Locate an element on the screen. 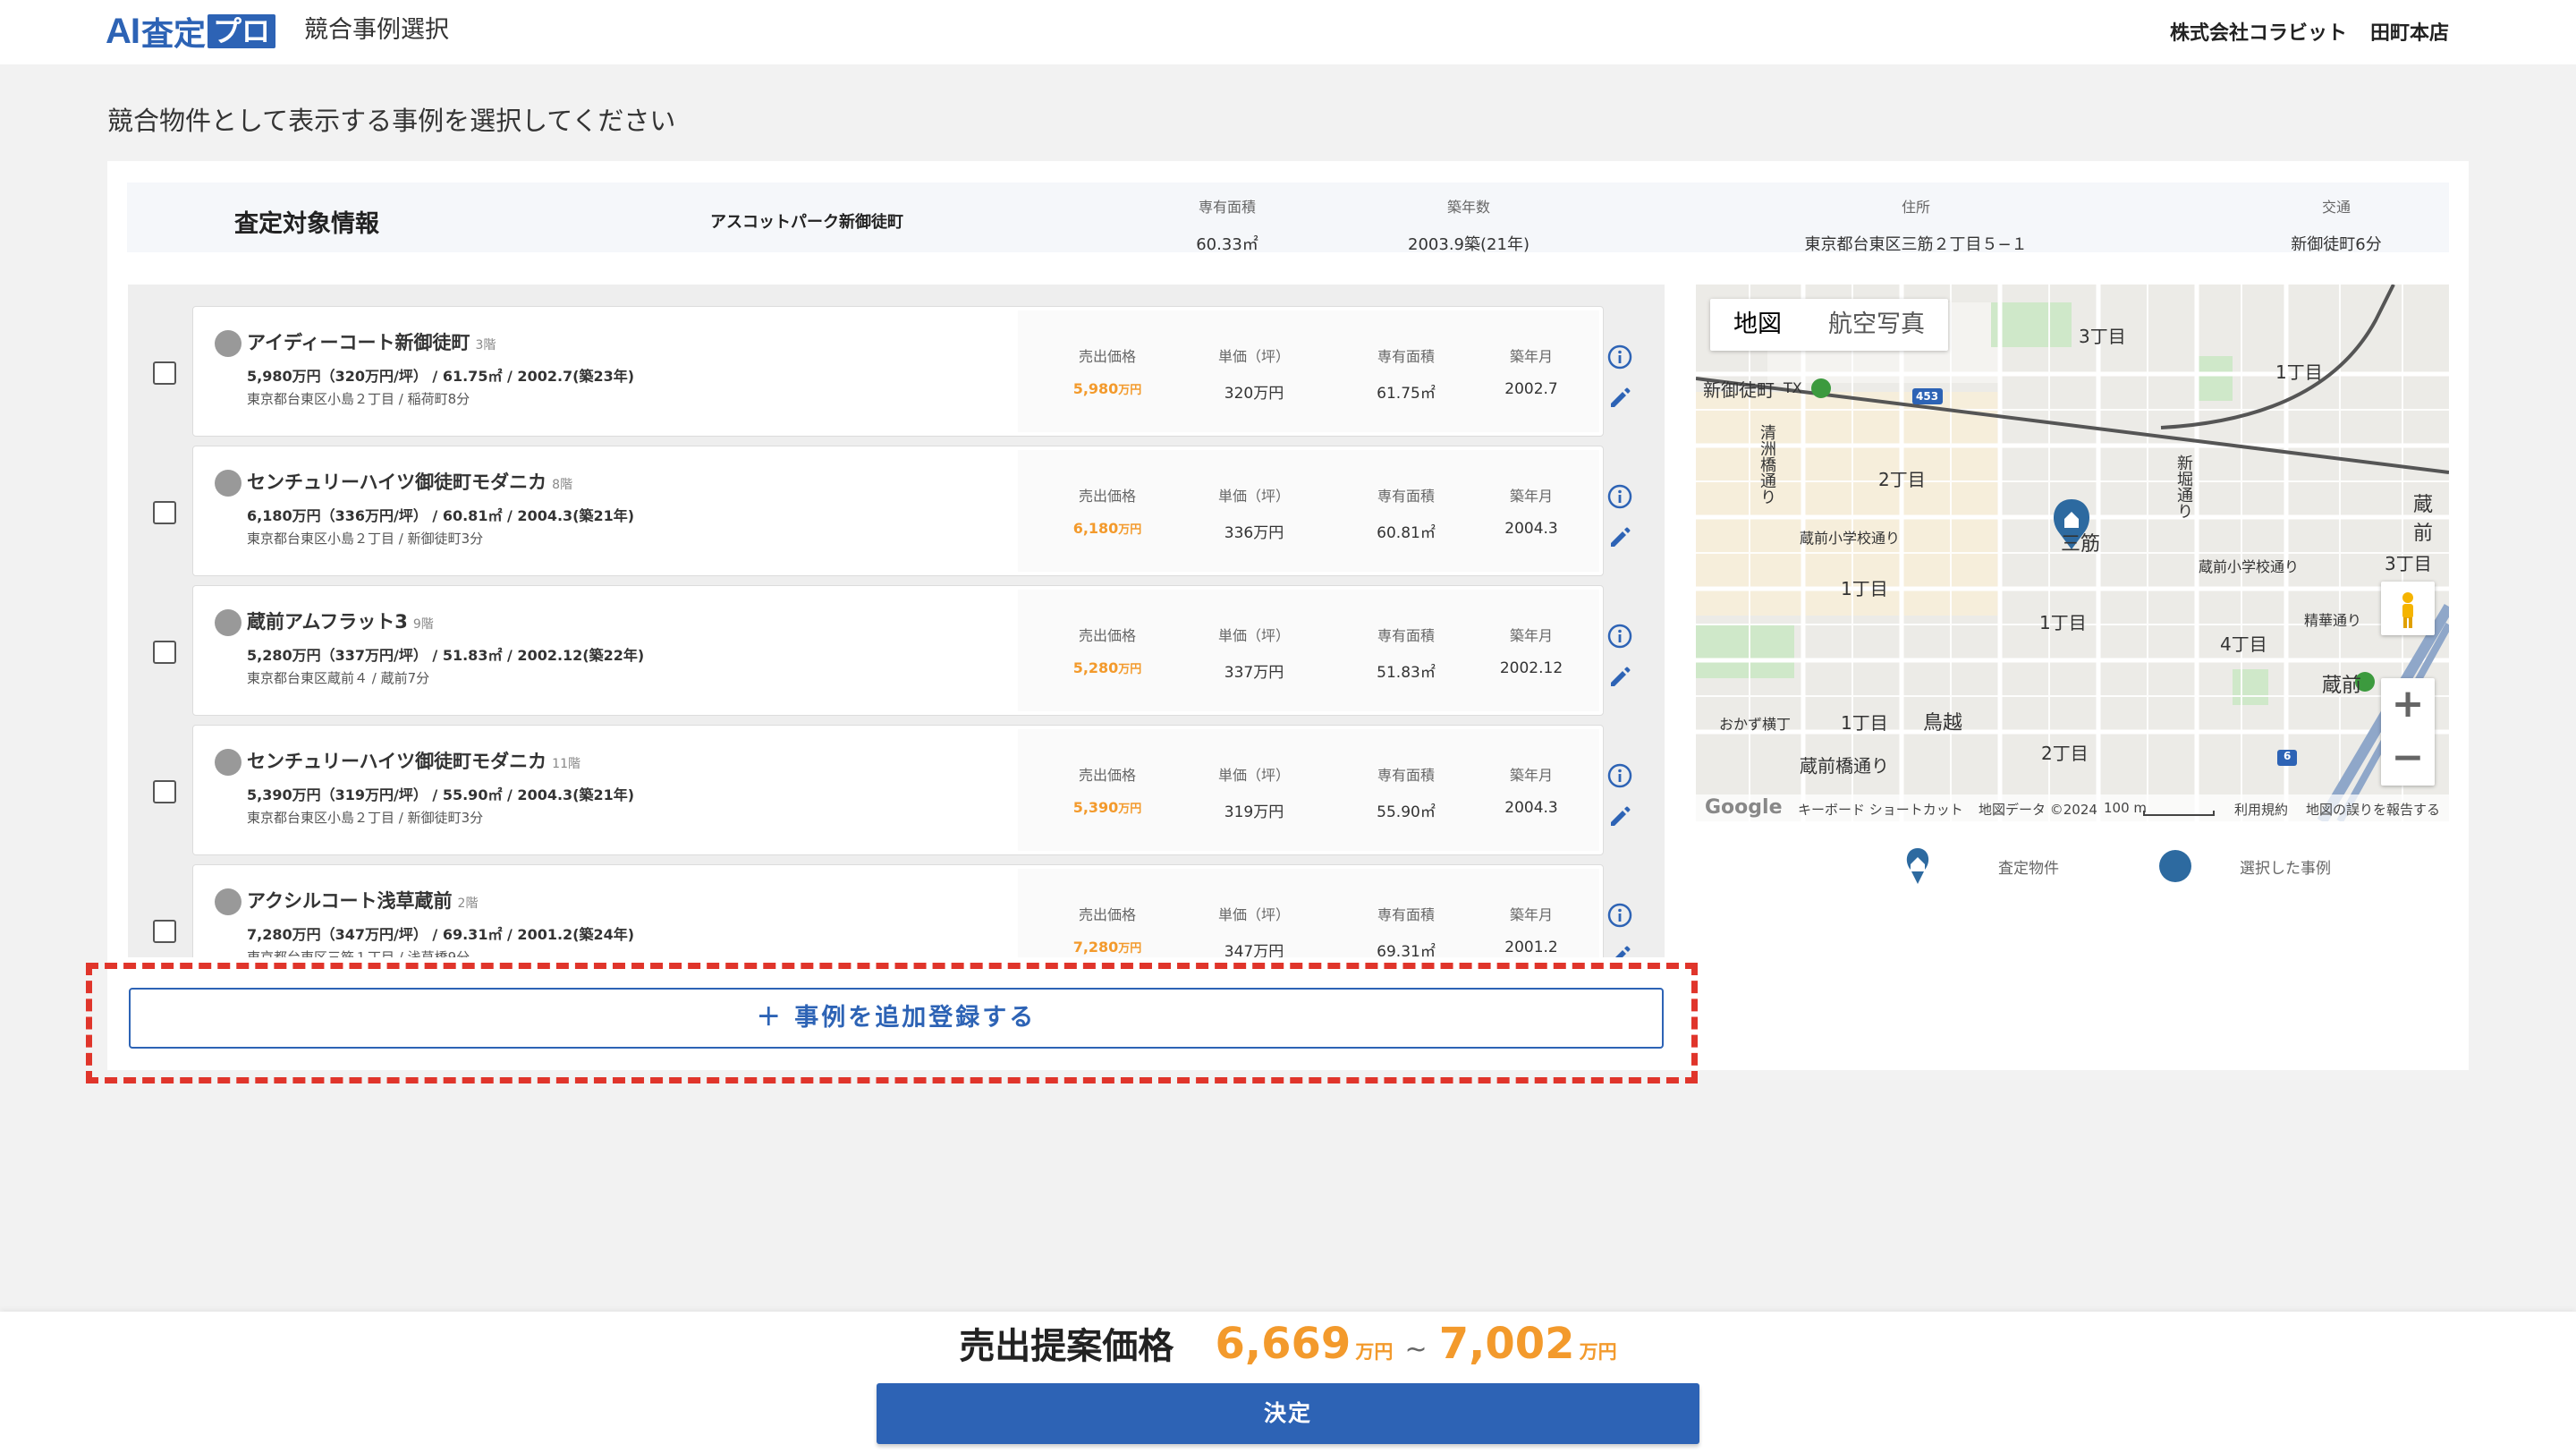 This screenshot has height=1453, width=2576. add-case-button: ＋ 事例を追加登録する is located at coordinates (896, 1018).